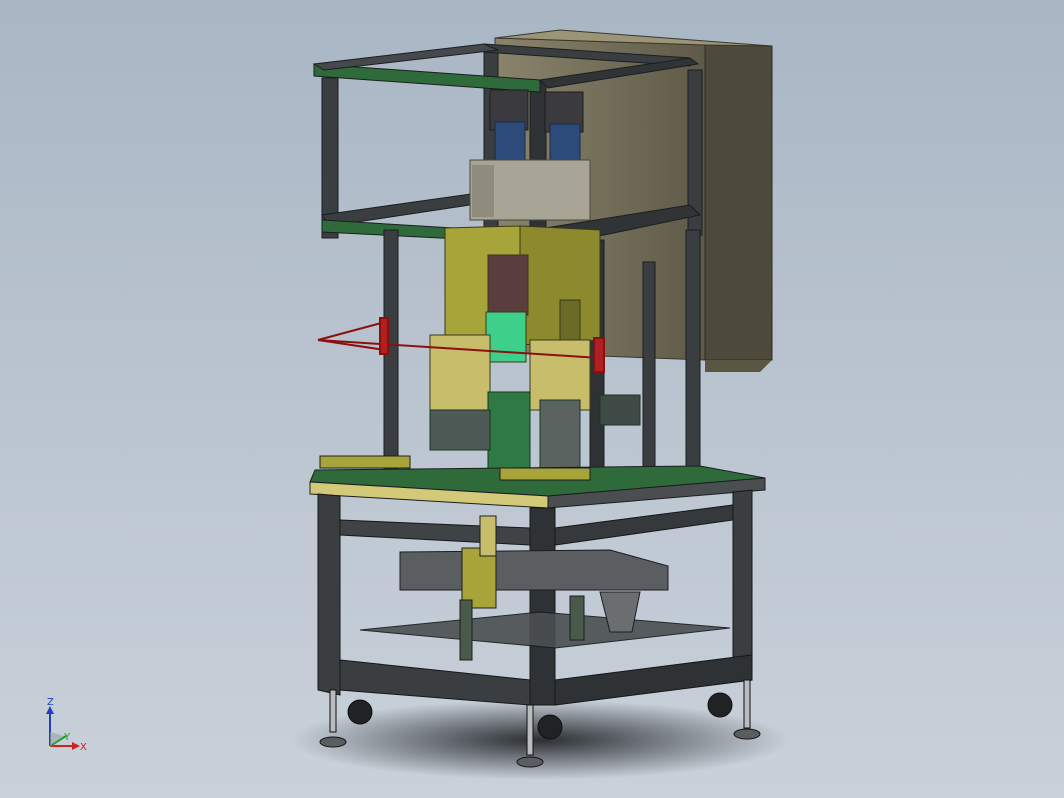 This screenshot has width=1064, height=798. I want to click on coordinate-triad: Z Y X, so click(66, 725).